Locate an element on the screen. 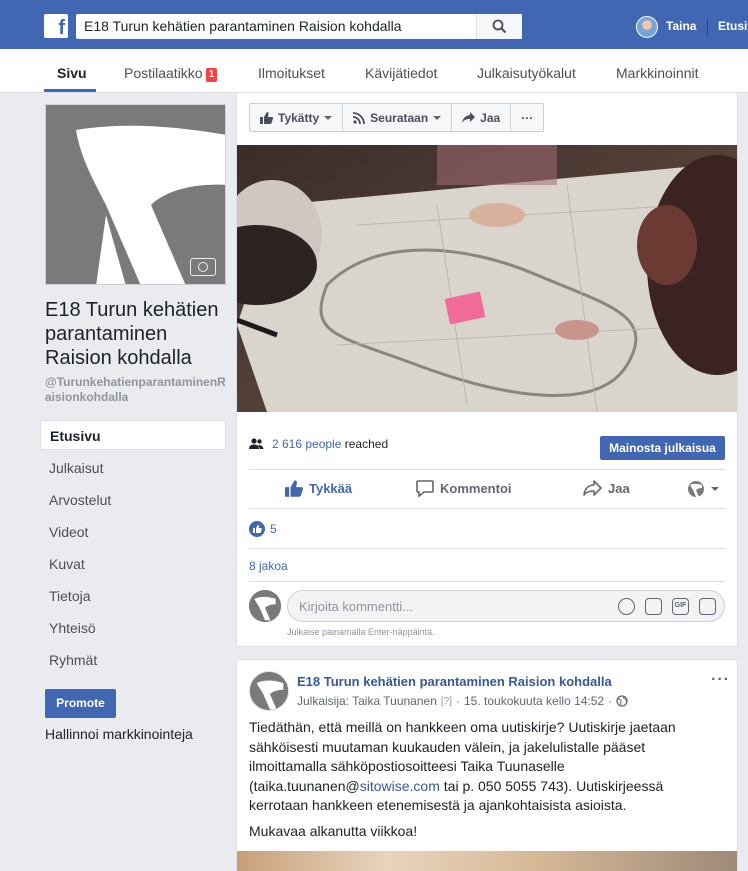  post-photo is located at coordinates (487, 861).